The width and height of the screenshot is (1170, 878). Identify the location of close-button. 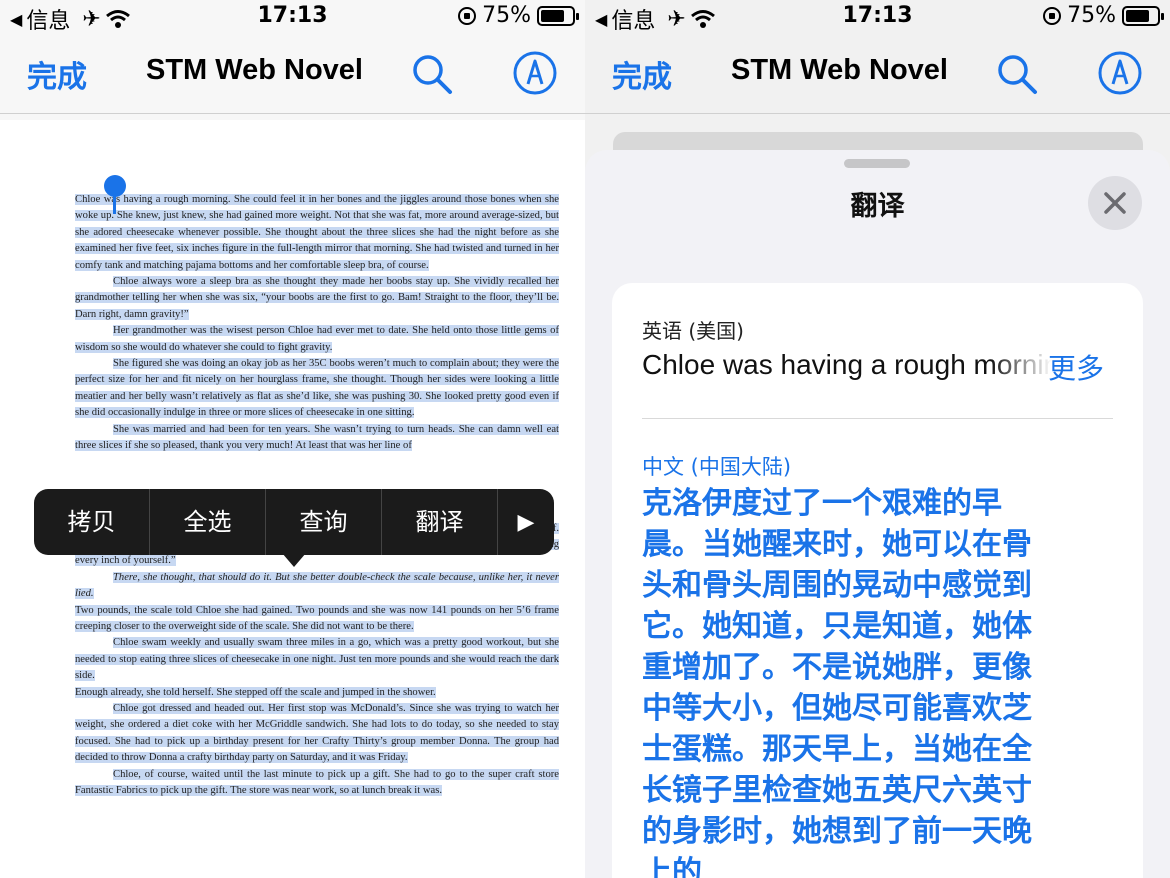
(1115, 203).